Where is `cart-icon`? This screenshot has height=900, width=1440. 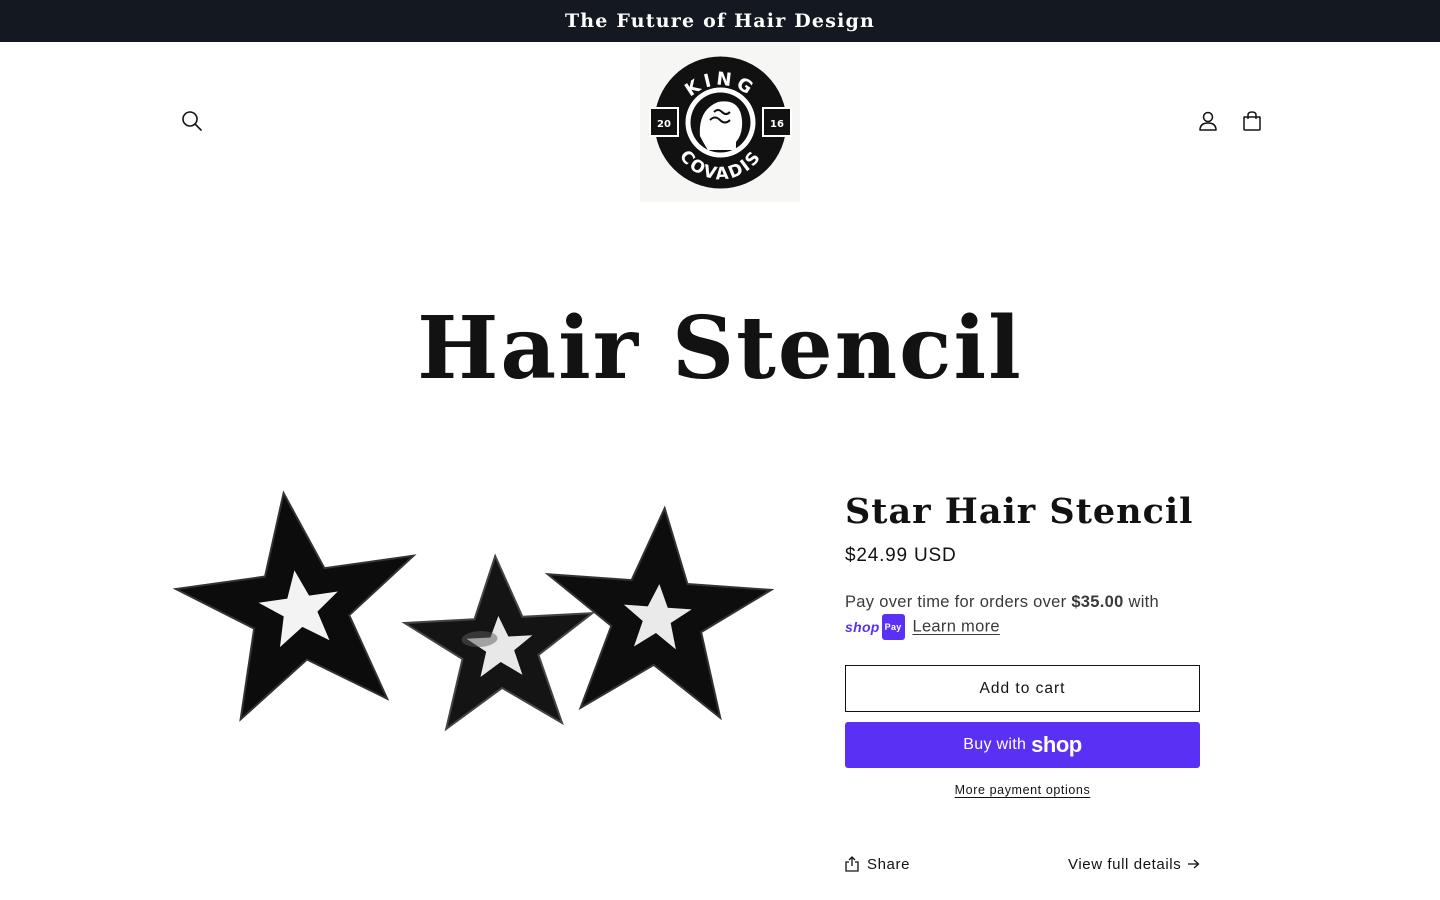
cart-icon is located at coordinates (1252, 121).